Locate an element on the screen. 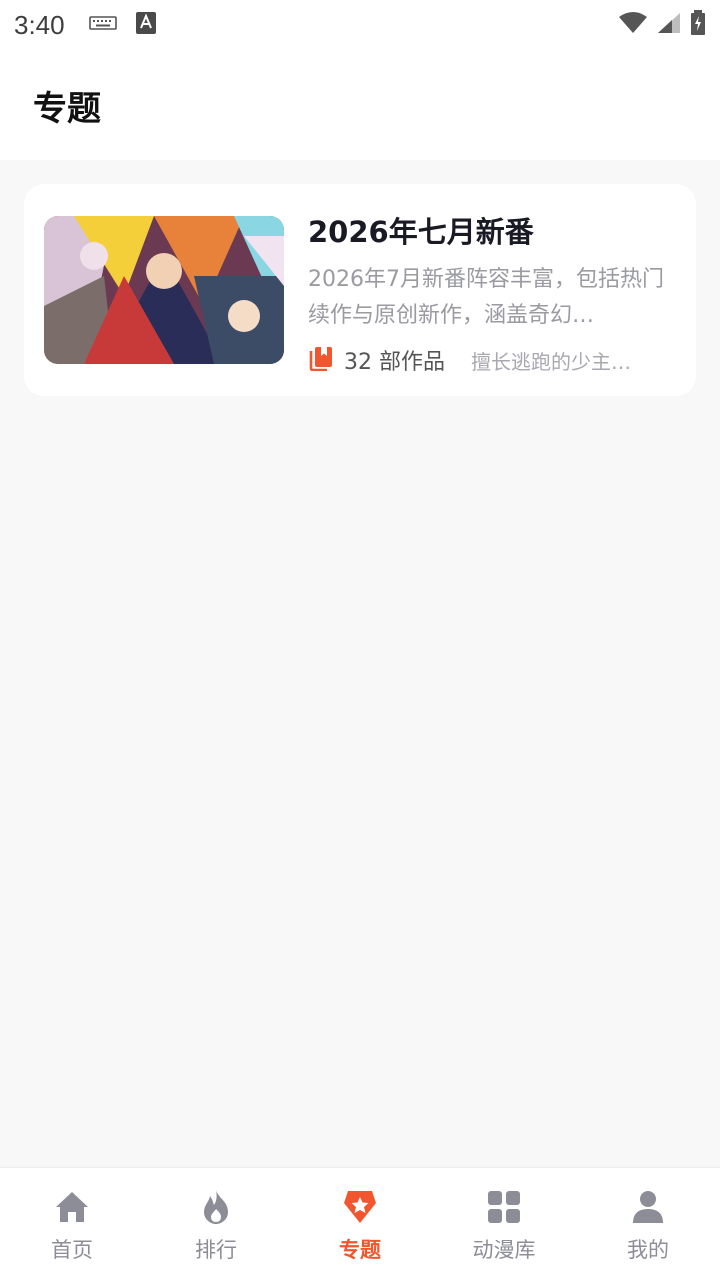 The width and height of the screenshot is (720, 1280). nav-ranking: 排行 is located at coordinates (216, 1224).